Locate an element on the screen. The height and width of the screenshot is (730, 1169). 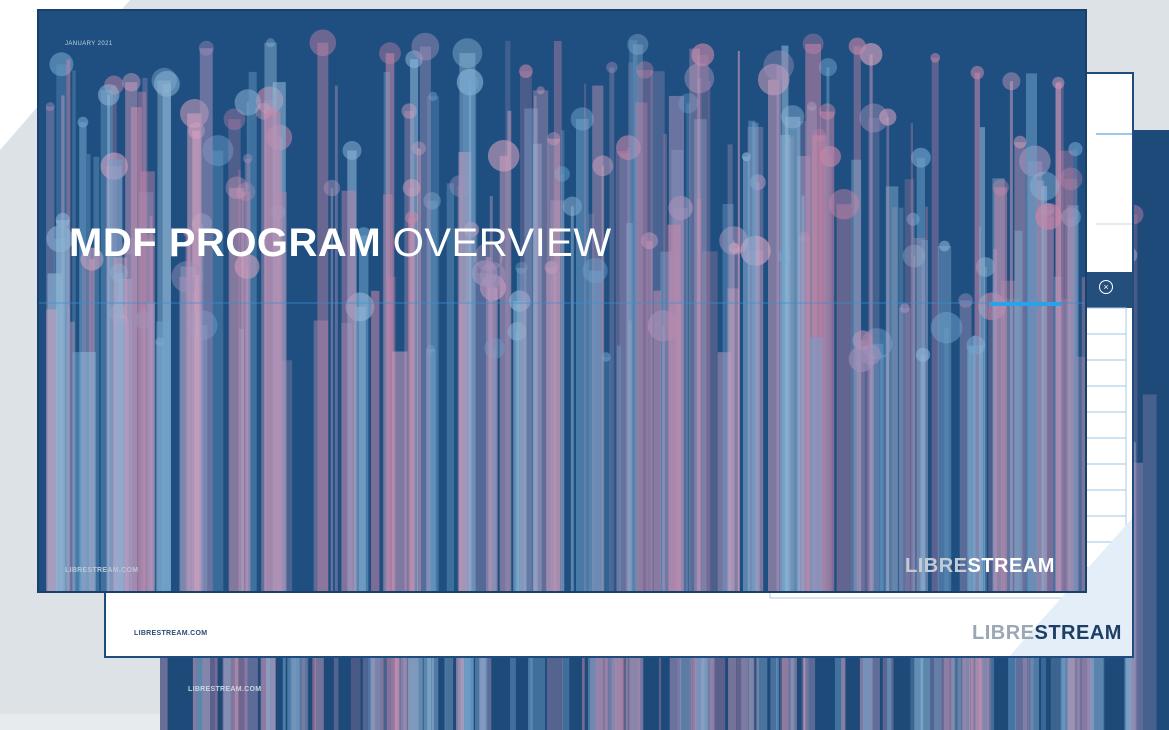
front-slide-url: LIBRESTREAM.COM is located at coordinates (101, 570).